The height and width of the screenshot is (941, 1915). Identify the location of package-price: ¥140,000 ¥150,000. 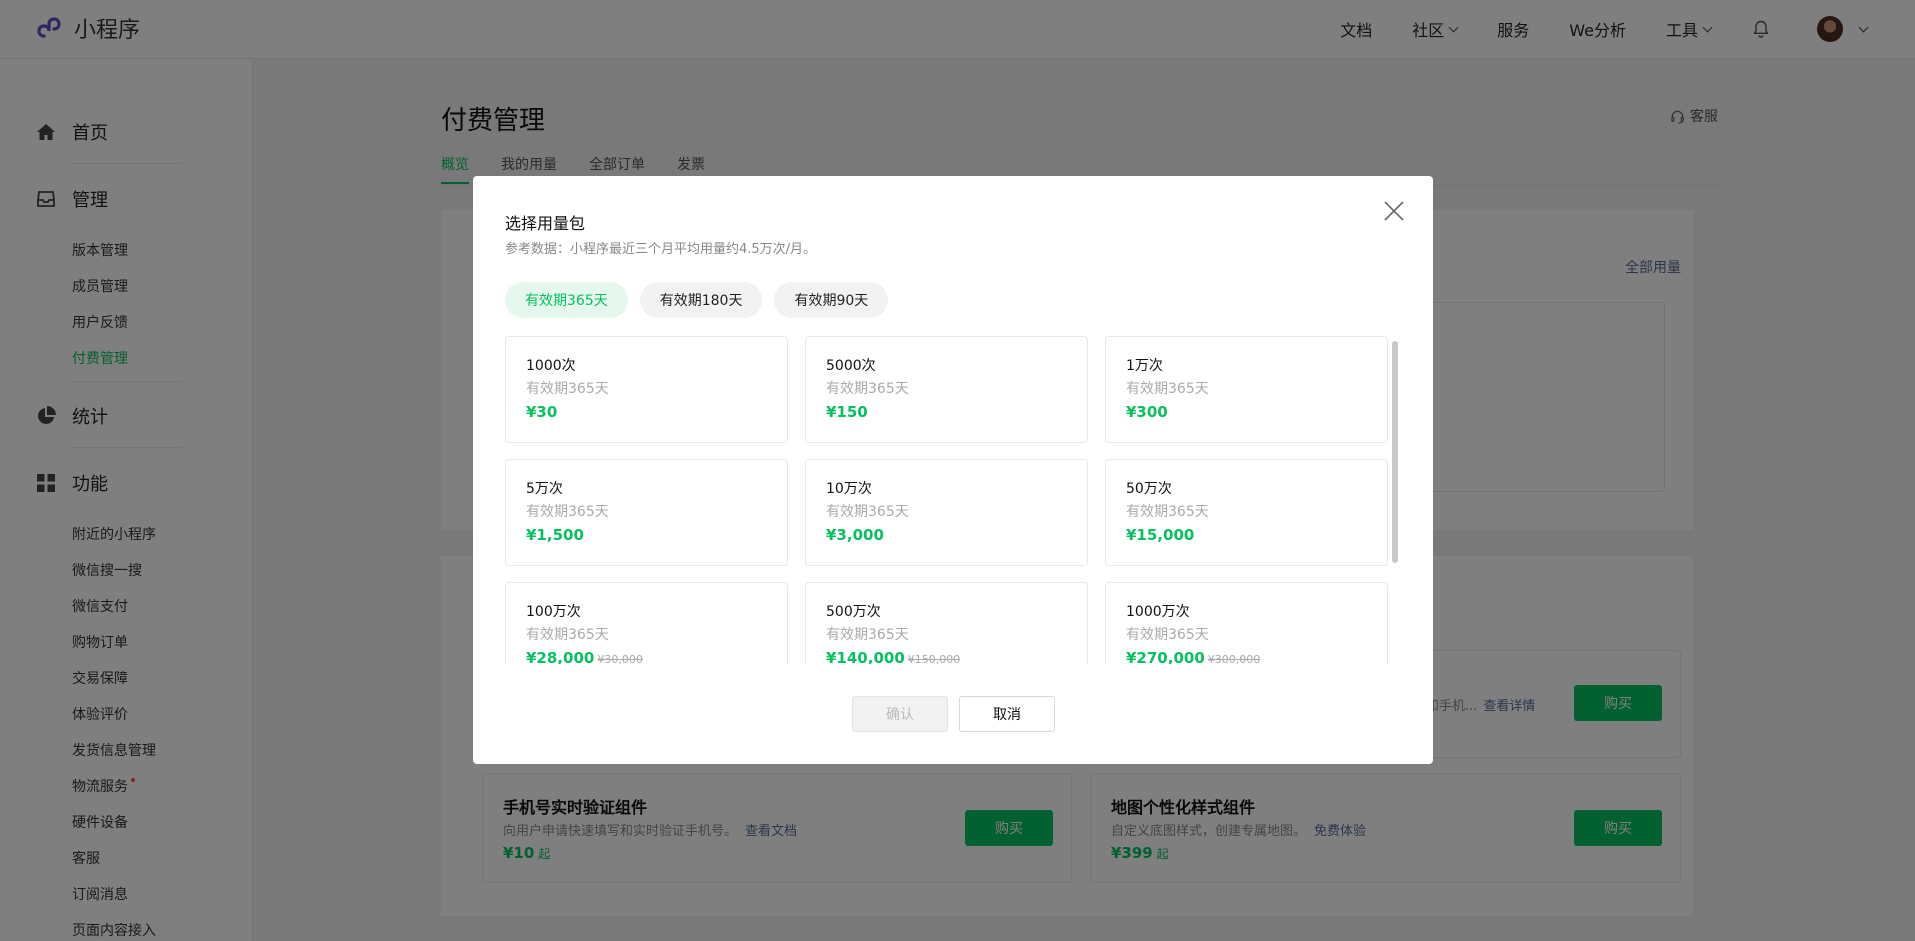
(946, 656).